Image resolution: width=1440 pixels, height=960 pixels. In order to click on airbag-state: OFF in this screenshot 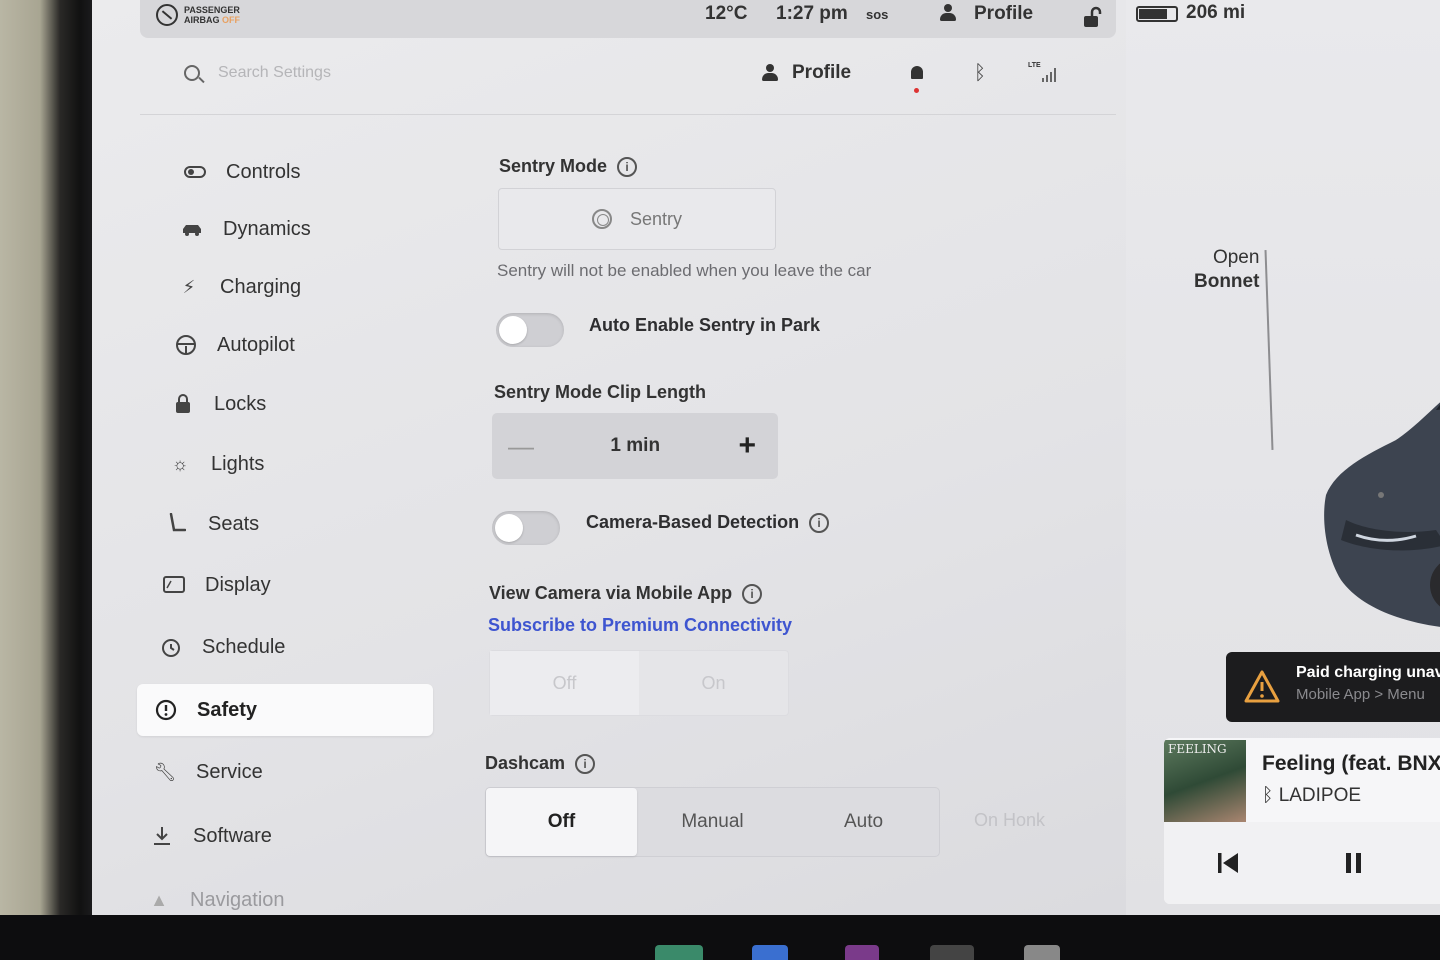, I will do `click(231, 20)`.